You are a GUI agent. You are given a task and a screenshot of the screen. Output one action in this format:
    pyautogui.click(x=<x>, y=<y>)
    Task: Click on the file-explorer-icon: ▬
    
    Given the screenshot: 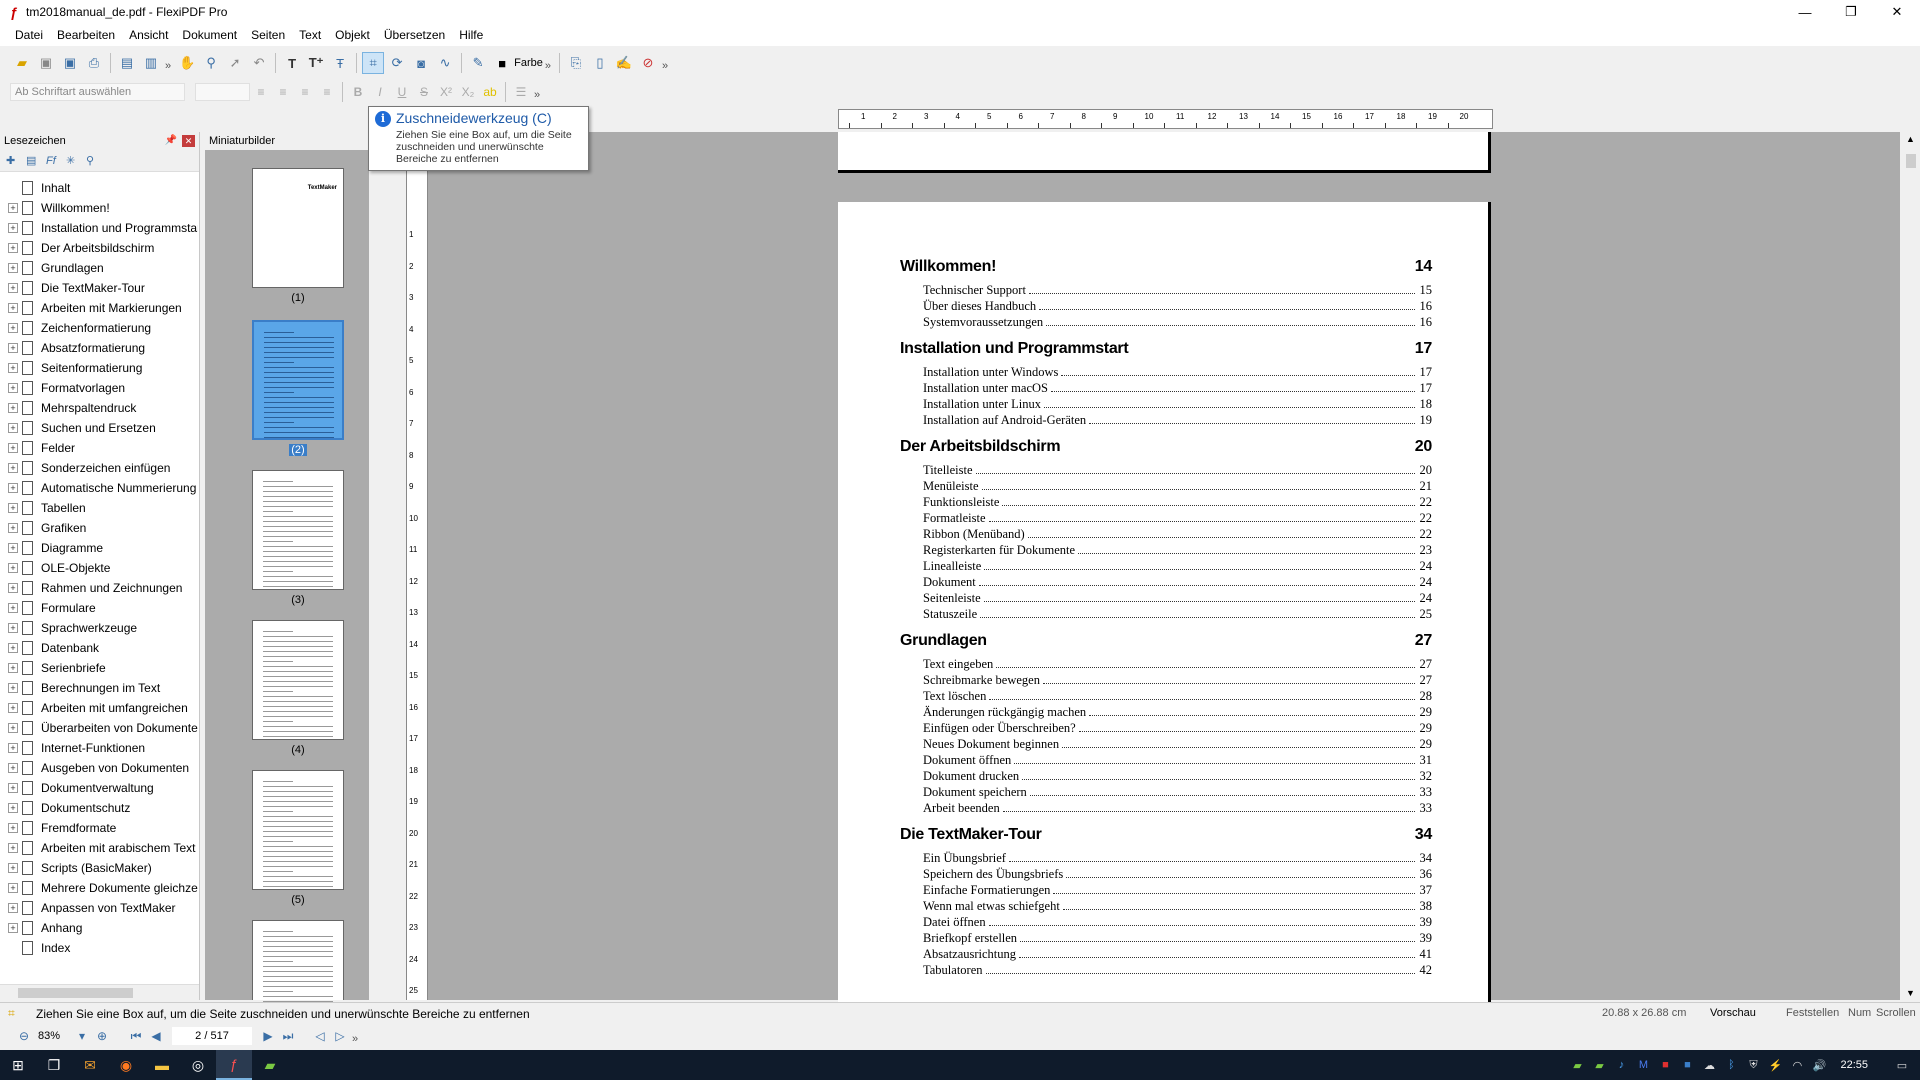 What is the action you would take?
    pyautogui.click(x=162, y=1065)
    